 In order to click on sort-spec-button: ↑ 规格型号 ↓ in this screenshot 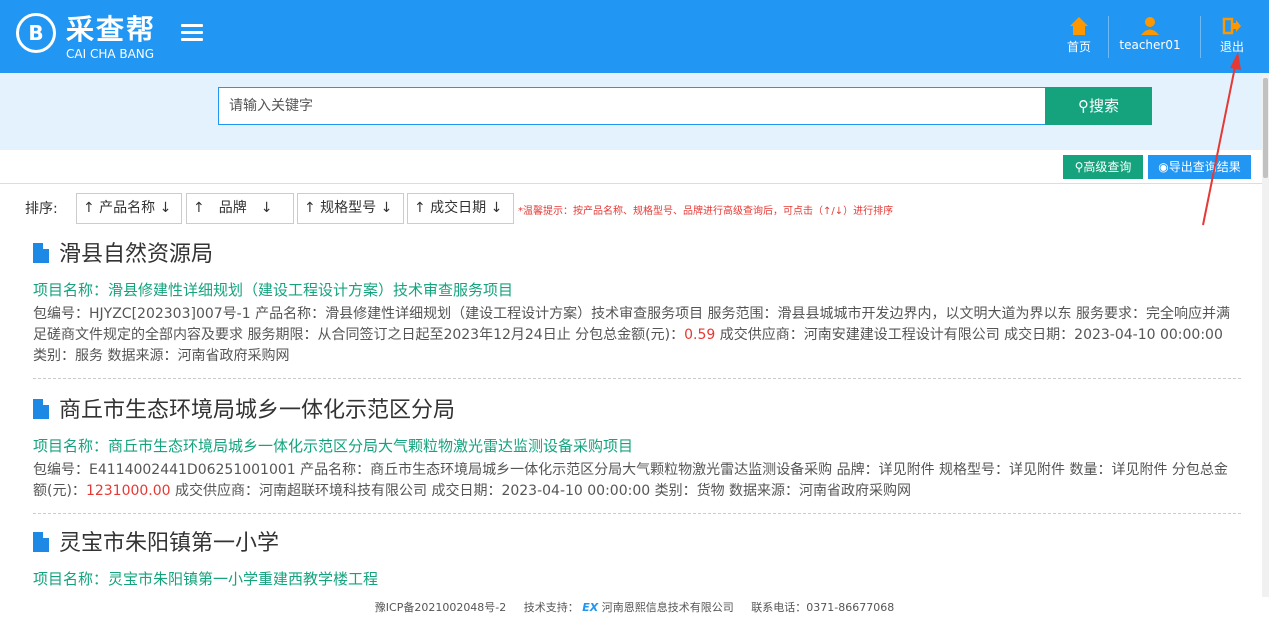, I will do `click(350, 208)`.